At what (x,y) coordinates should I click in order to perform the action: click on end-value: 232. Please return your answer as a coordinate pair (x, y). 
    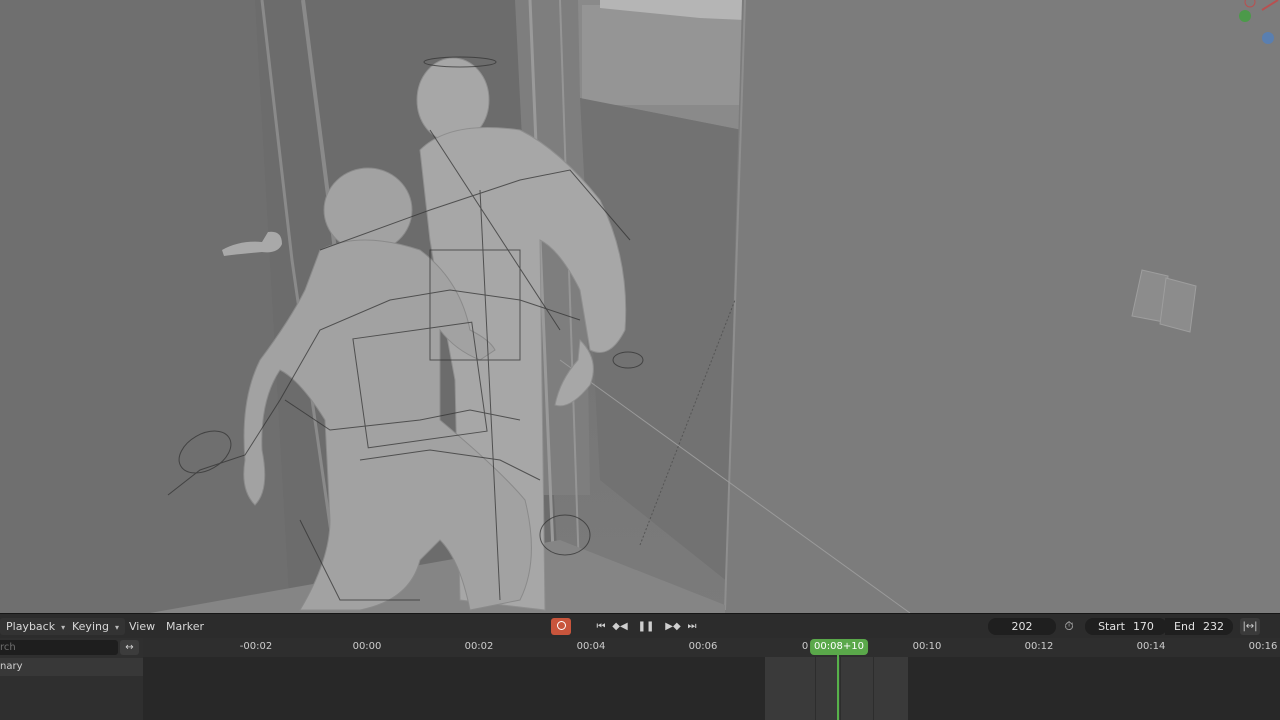
    Looking at the image, I should click on (1213, 626).